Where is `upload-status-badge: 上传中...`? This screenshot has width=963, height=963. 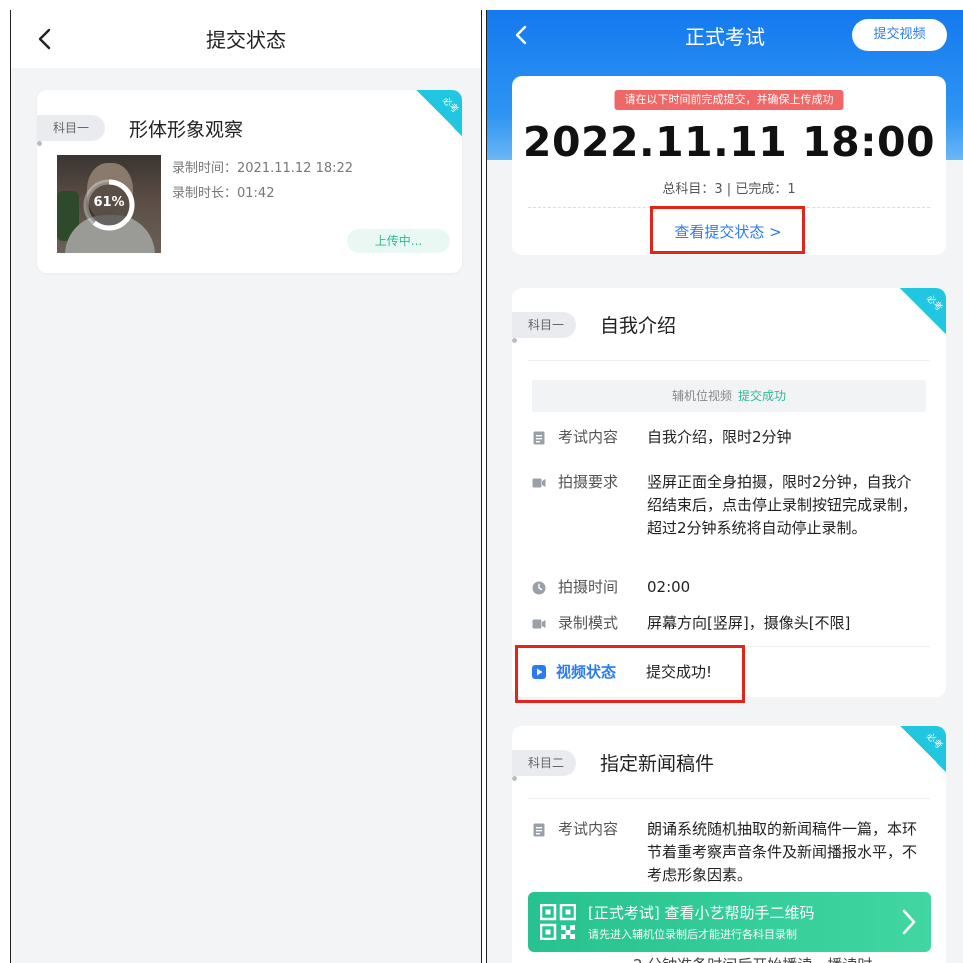 upload-status-badge: 上传中... is located at coordinates (398, 241).